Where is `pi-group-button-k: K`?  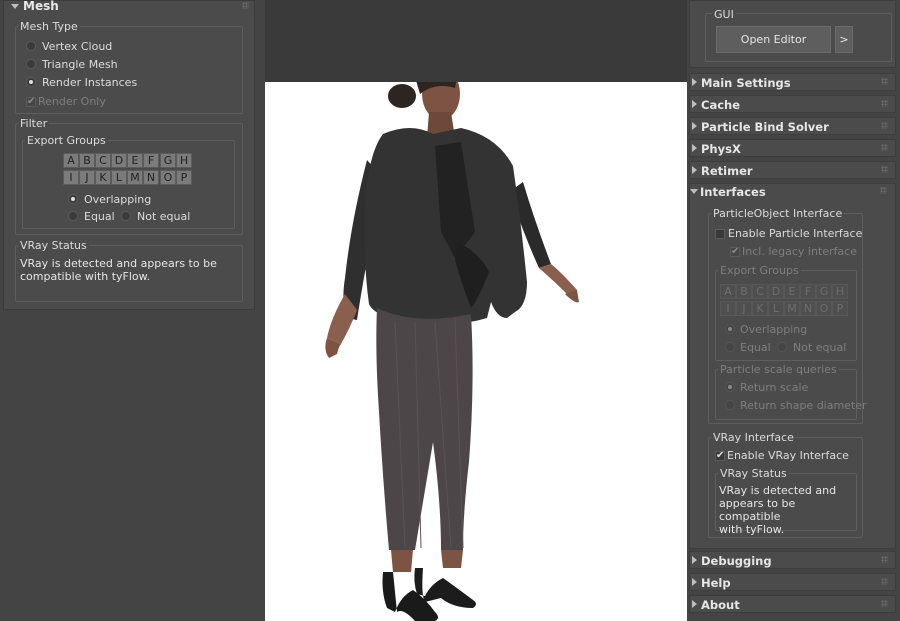
pi-group-button-k: K is located at coordinates (760, 308).